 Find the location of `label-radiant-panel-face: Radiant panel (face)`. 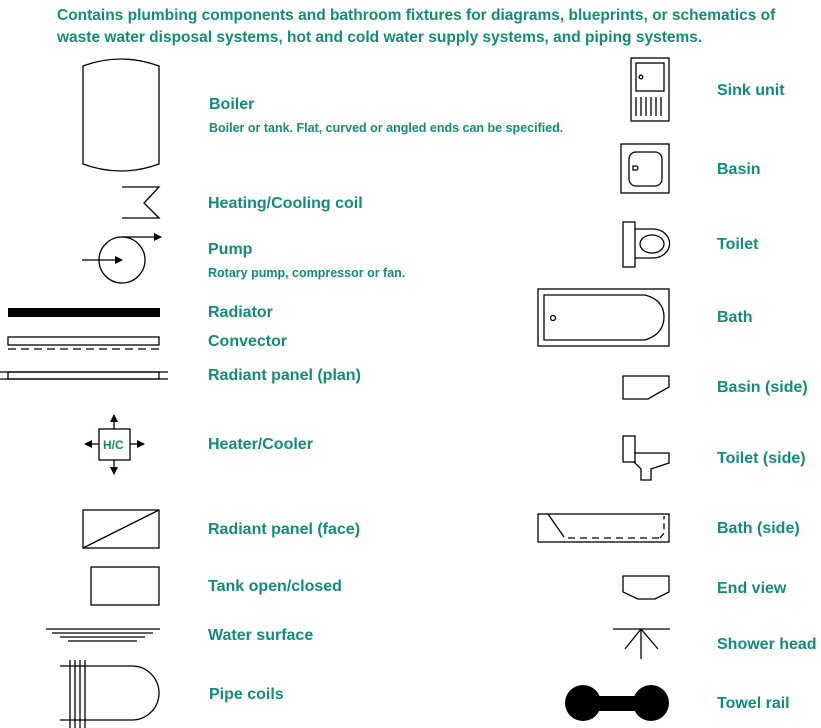

label-radiant-panel-face: Radiant panel (face) is located at coordinates (284, 529).